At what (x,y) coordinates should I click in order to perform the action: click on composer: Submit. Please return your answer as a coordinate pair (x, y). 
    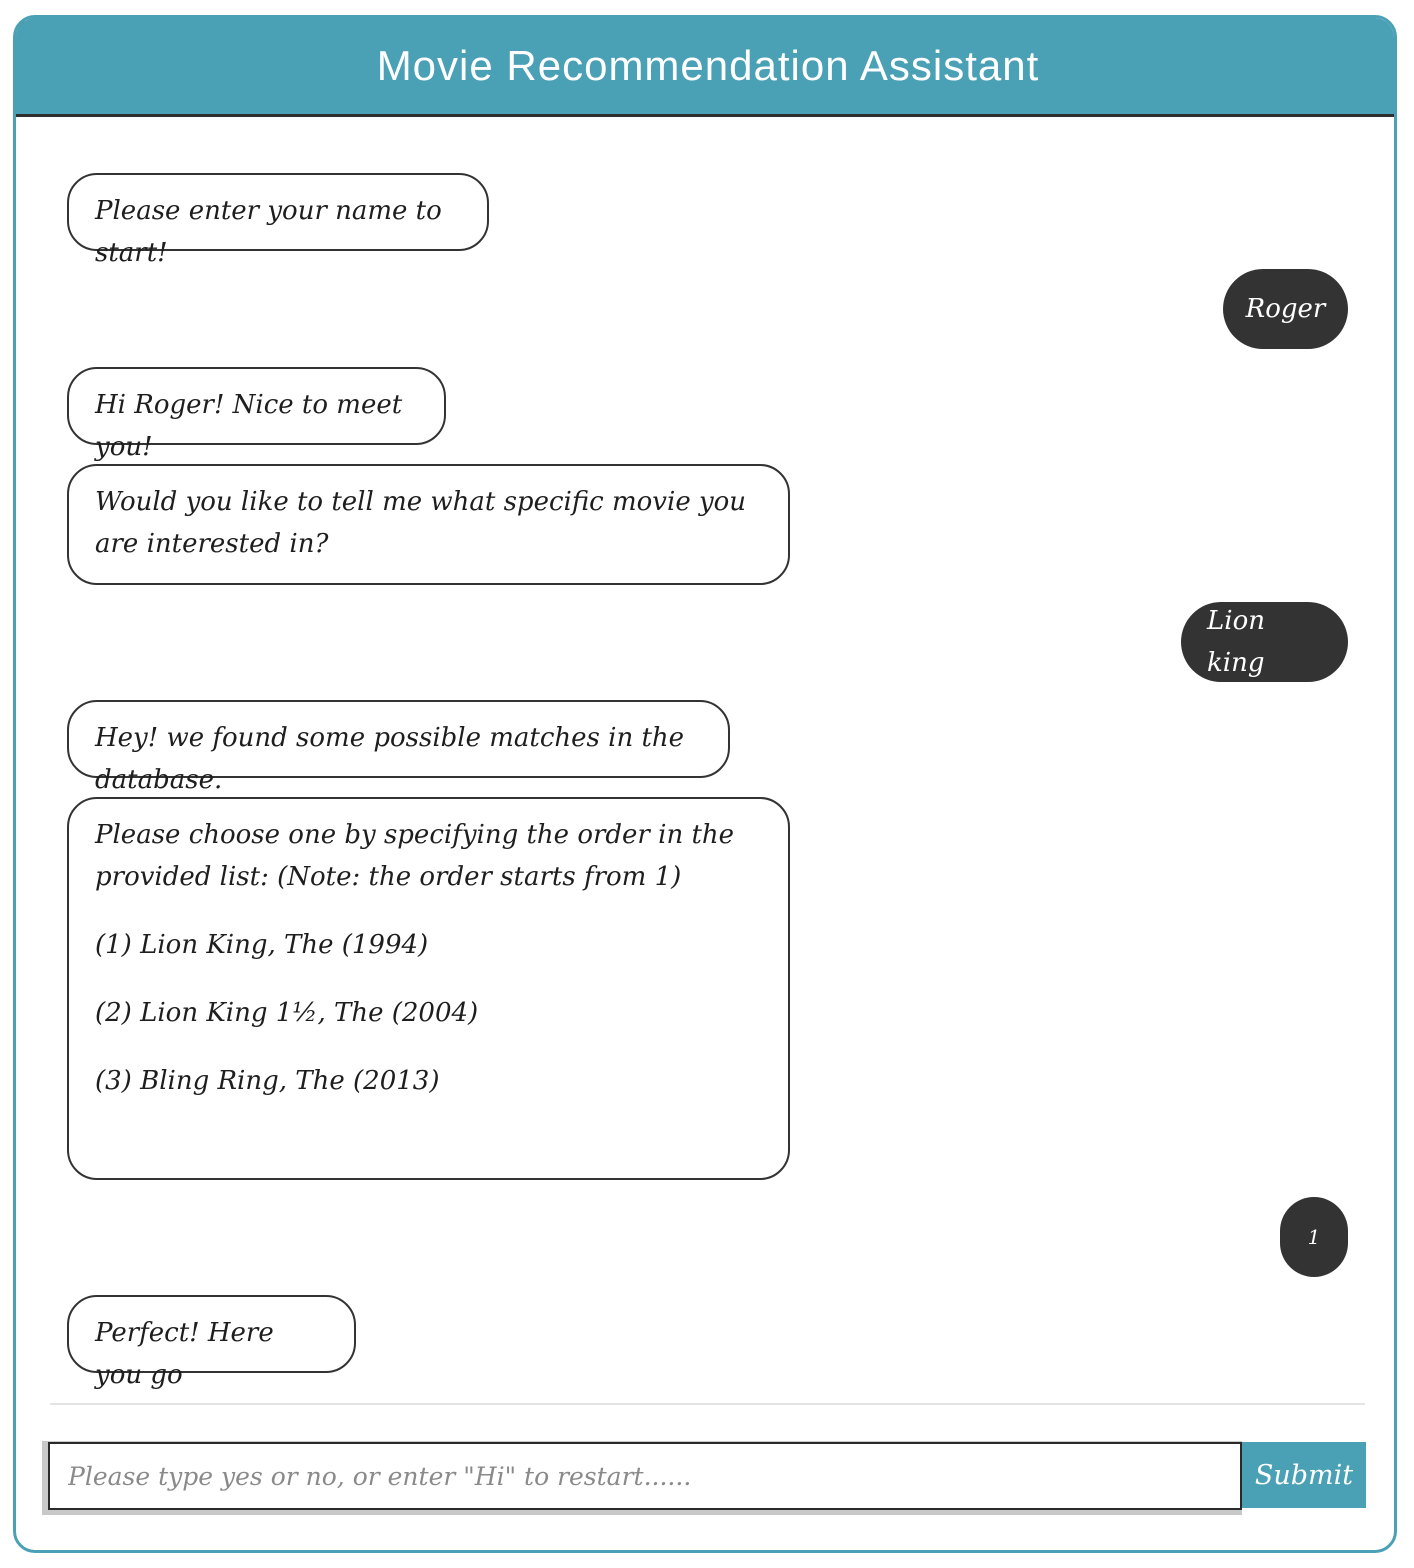
    Looking at the image, I should click on (707, 1477).